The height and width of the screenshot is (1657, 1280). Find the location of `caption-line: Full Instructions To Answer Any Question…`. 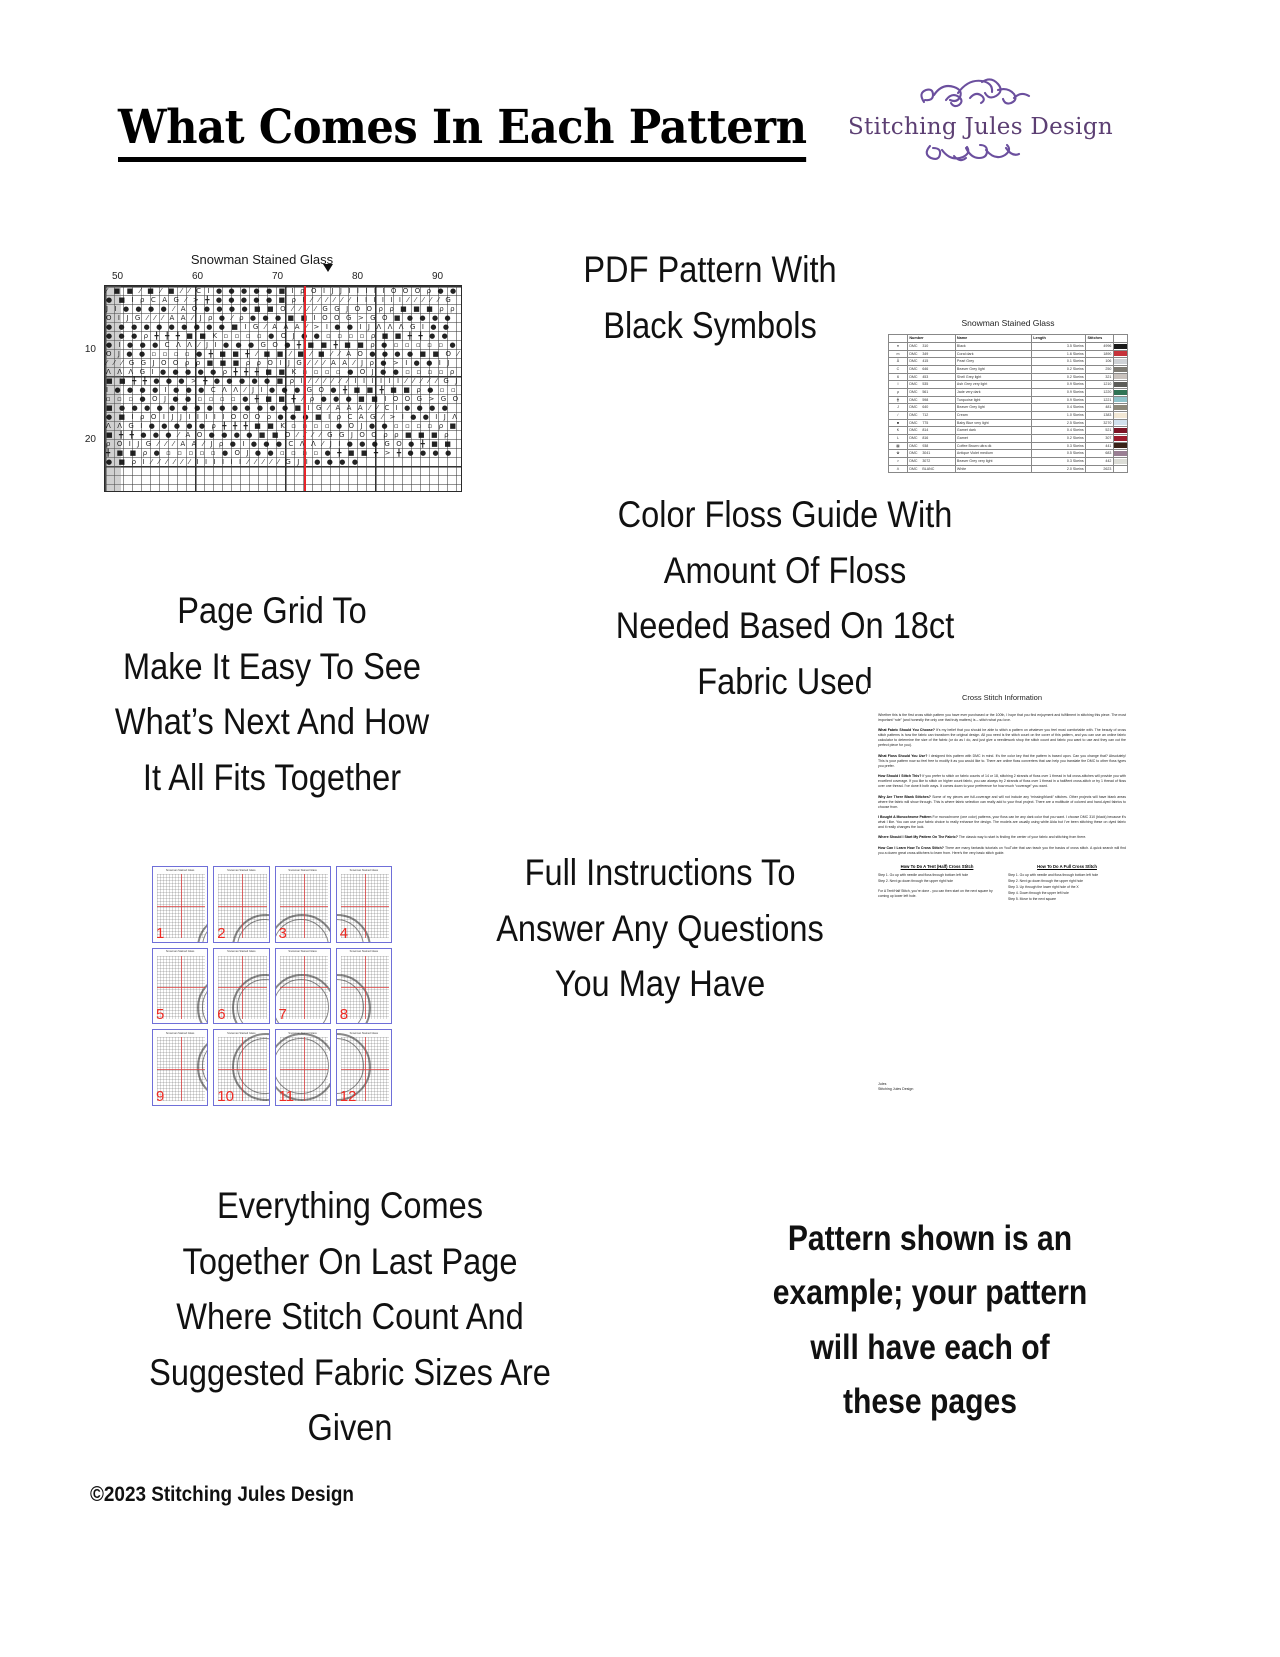

caption-line: Full Instructions To Answer Any Question… is located at coordinates (660, 928).